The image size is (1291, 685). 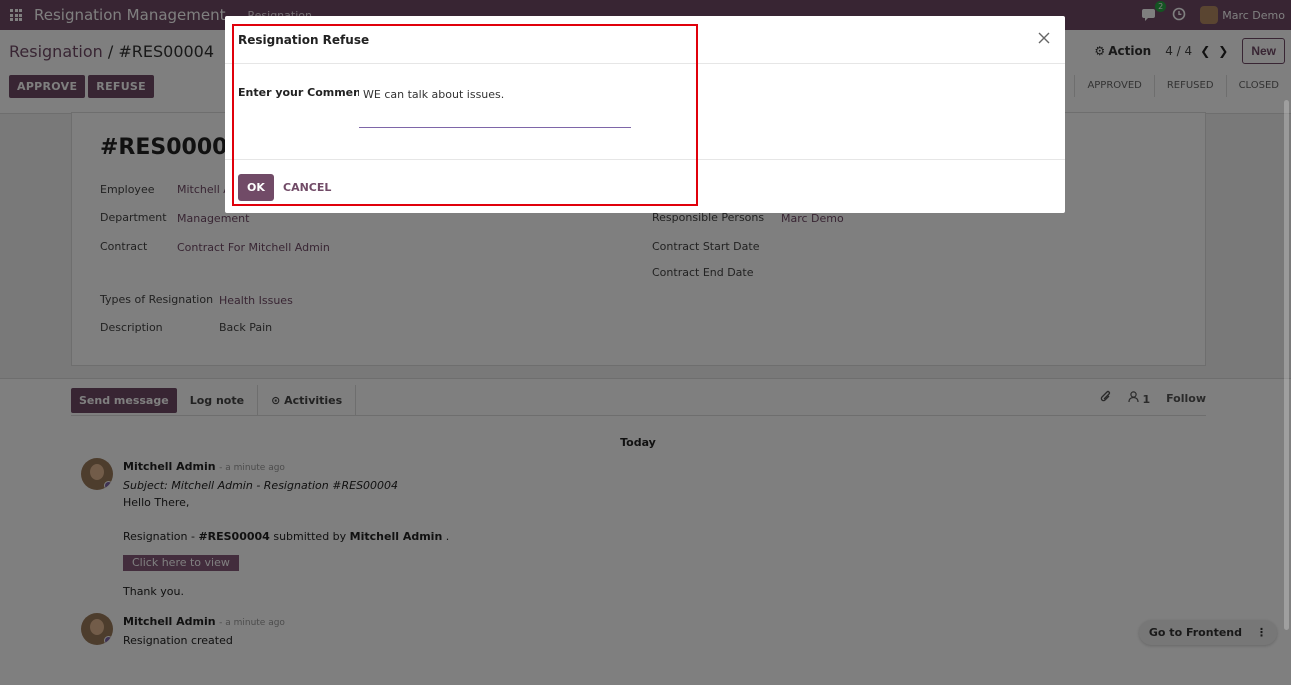 What do you see at coordinates (1045, 39) in the screenshot?
I see `close-icon` at bounding box center [1045, 39].